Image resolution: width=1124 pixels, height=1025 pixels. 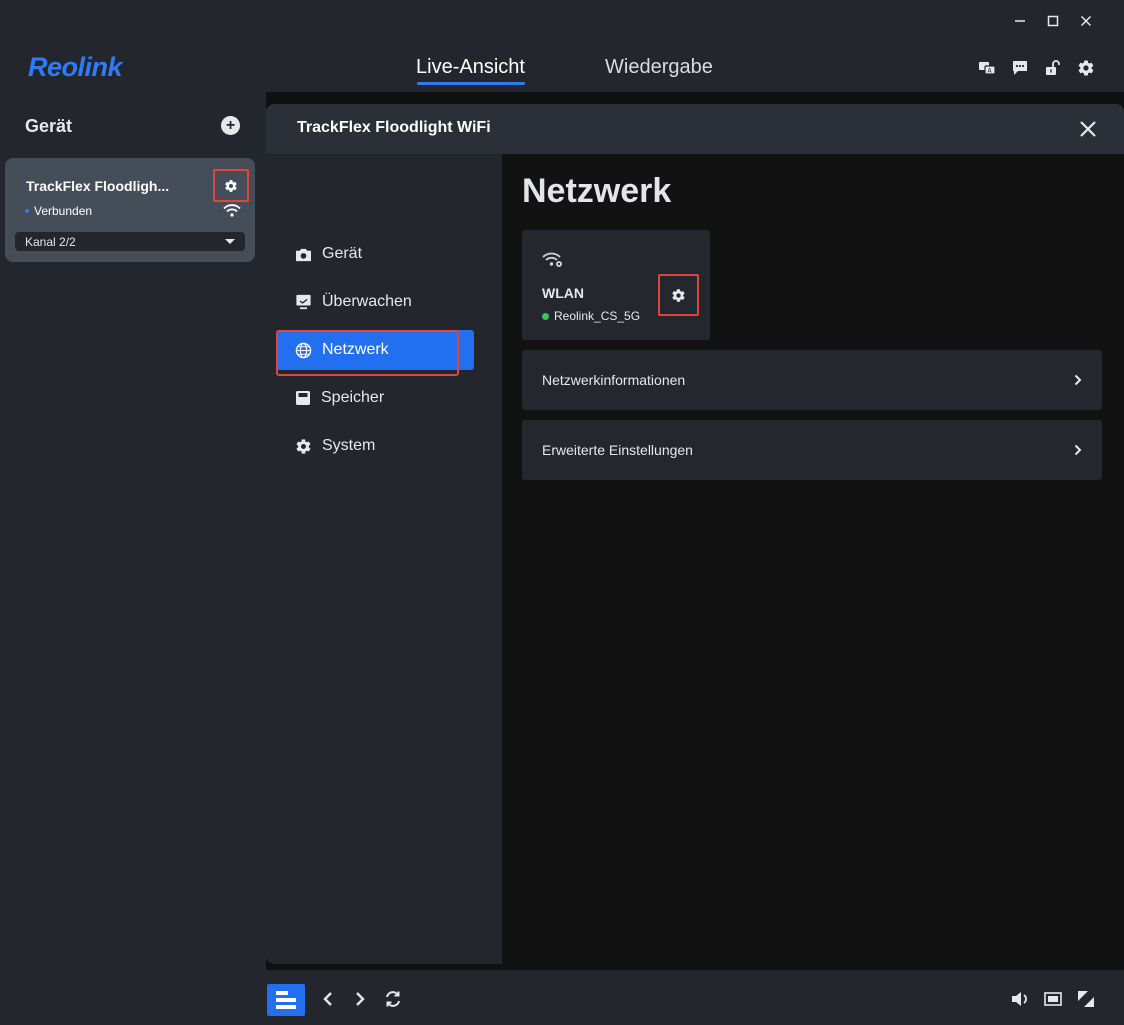 What do you see at coordinates (597, 316) in the screenshot?
I see `wlan-ssid-label: Reolink_CS_5G` at bounding box center [597, 316].